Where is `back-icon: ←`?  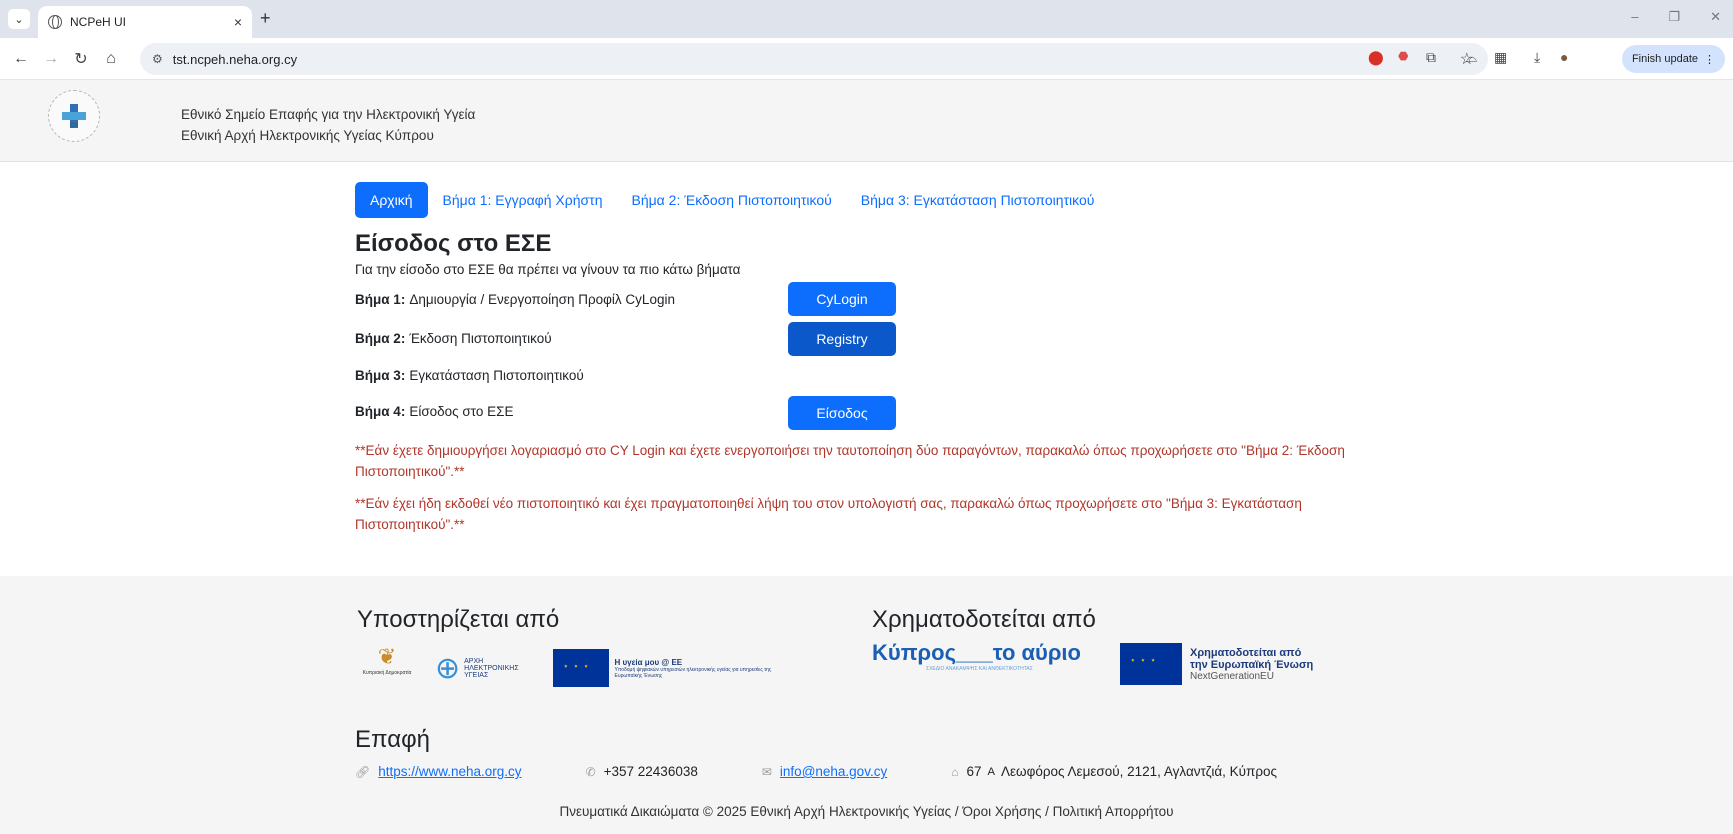
back-icon: ← is located at coordinates (21, 59).